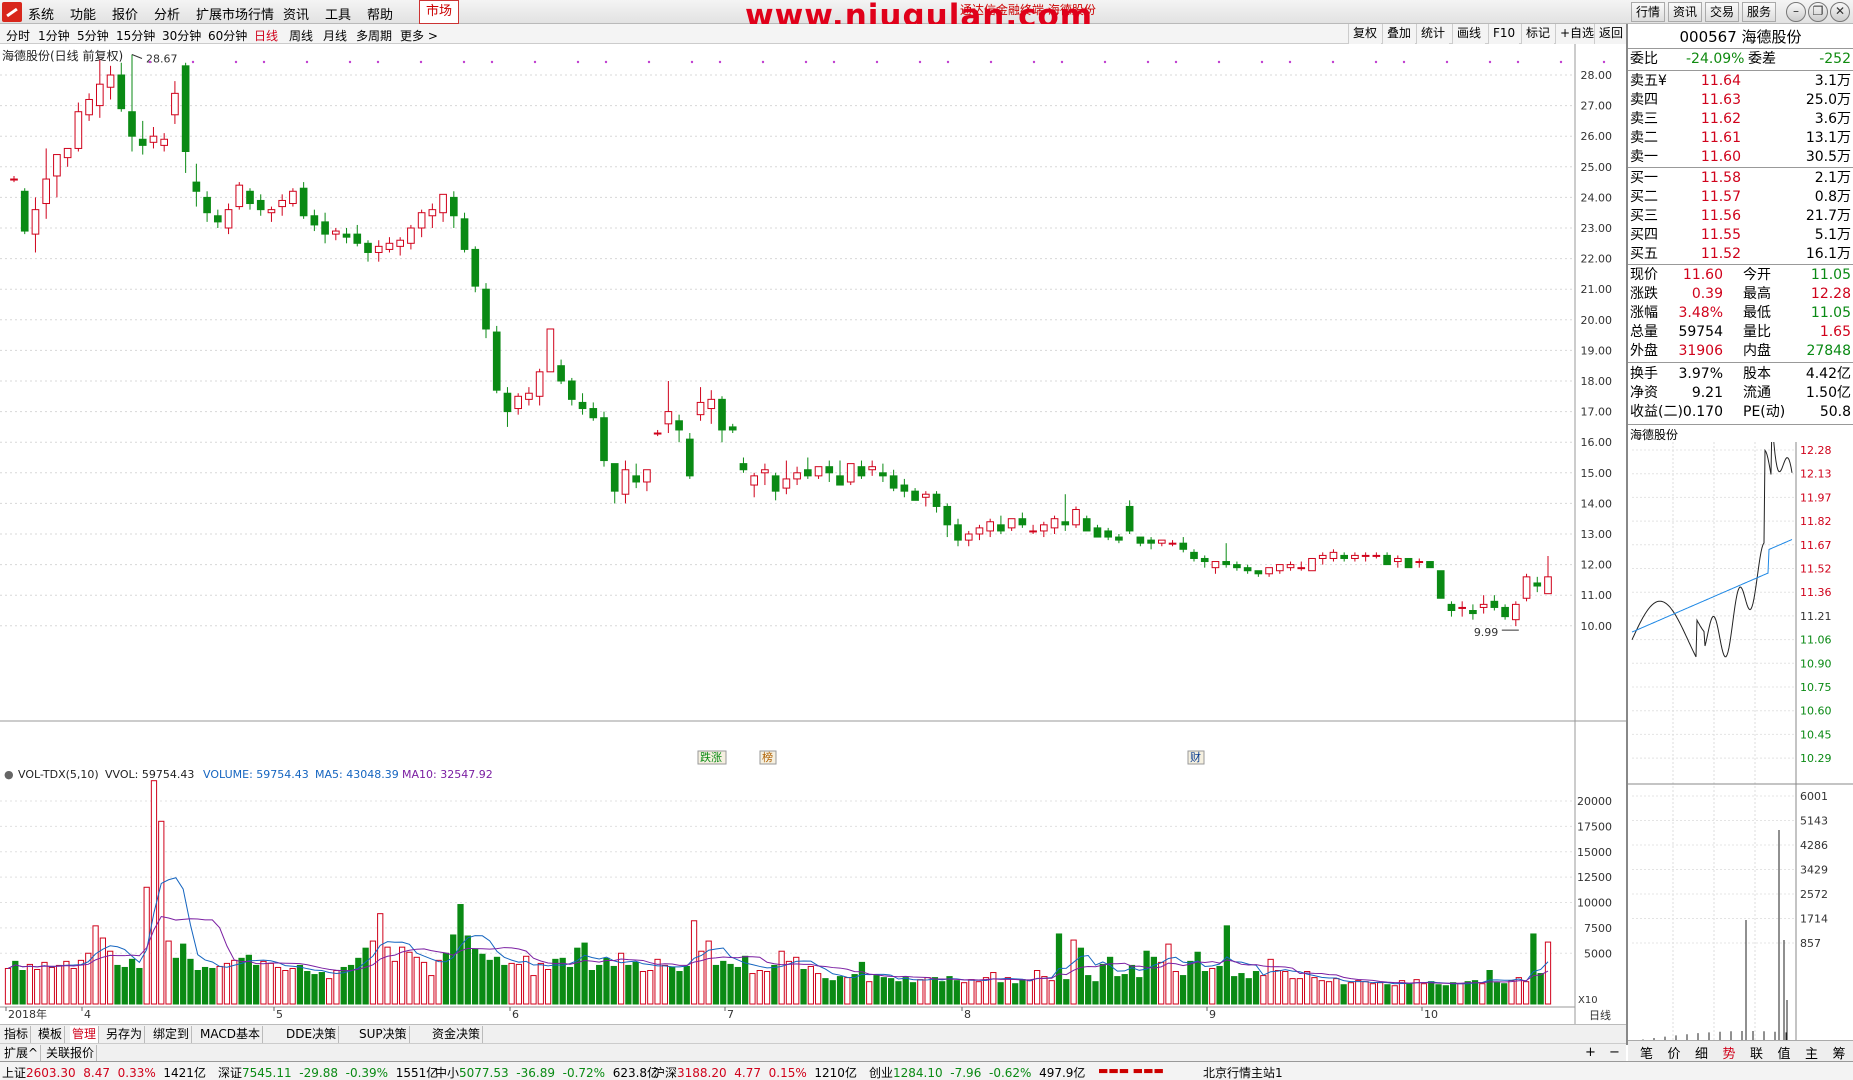 This screenshot has width=1853, height=1080. What do you see at coordinates (374, 35) in the screenshot?
I see `period-tab: 多周期` at bounding box center [374, 35].